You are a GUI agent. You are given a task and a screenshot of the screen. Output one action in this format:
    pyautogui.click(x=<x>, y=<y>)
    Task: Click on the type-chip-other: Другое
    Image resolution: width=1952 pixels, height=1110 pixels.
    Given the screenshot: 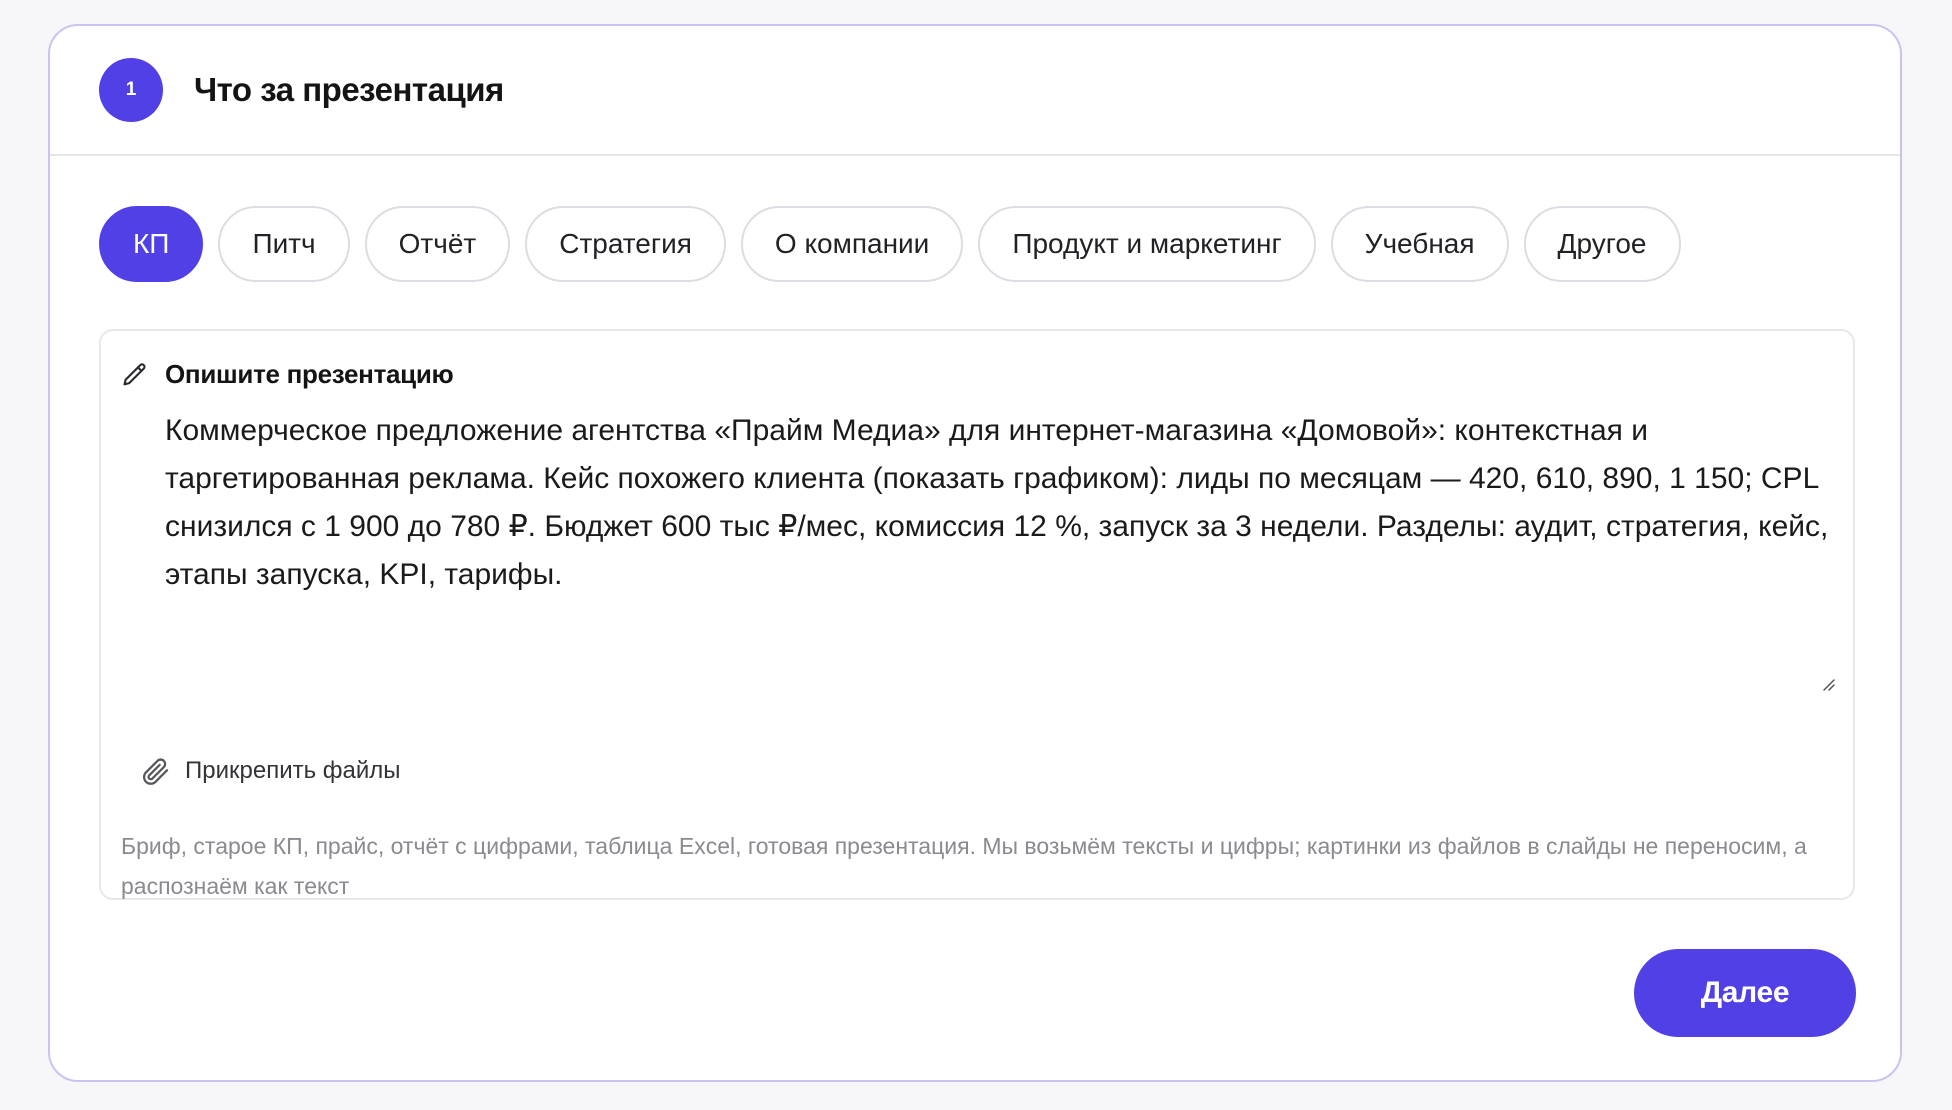 What is the action you would take?
    pyautogui.click(x=1602, y=244)
    